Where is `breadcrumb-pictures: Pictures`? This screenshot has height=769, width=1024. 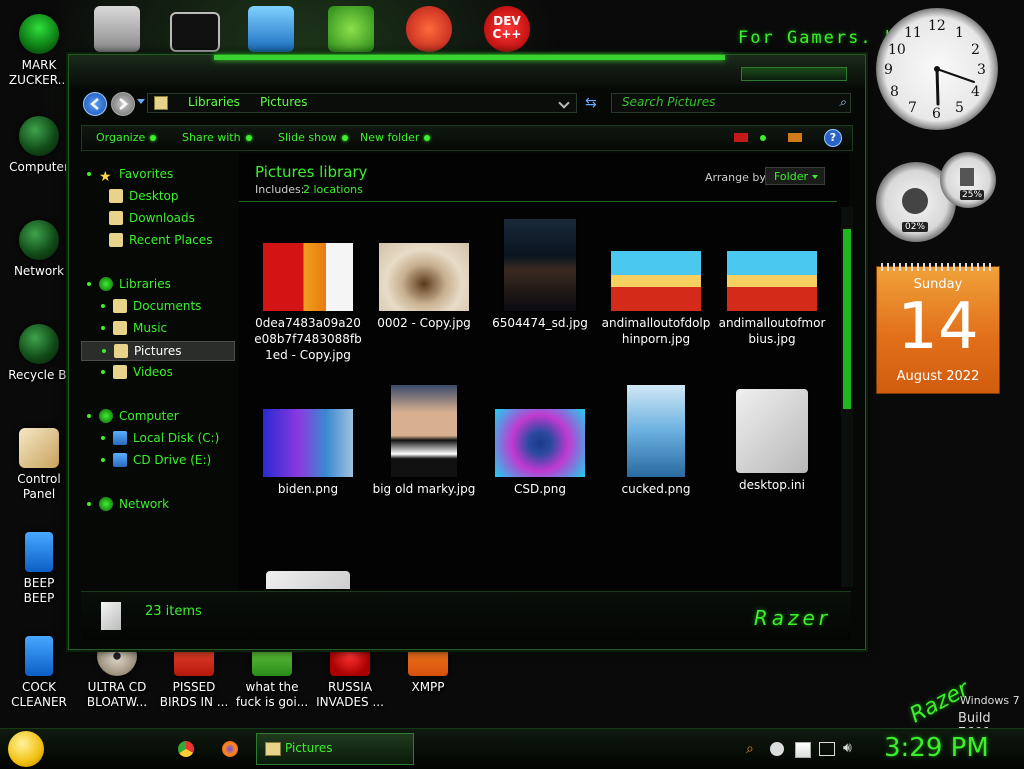
breadcrumb-pictures: Pictures is located at coordinates (284, 102).